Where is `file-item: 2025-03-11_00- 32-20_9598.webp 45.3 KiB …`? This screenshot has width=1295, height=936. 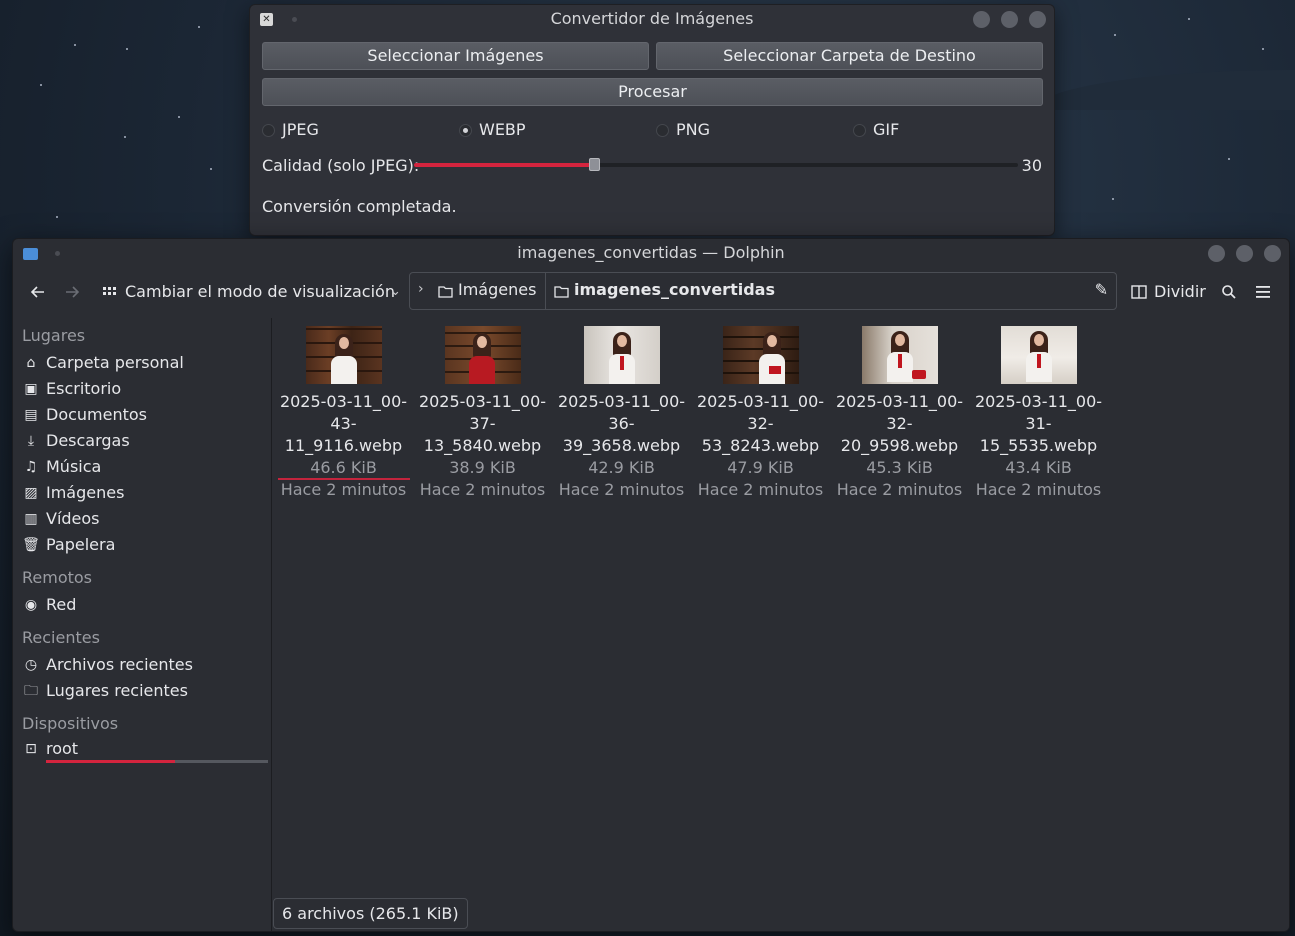
file-item: 2025-03-11_00- 32-20_9598.webp 45.3 KiB … is located at coordinates (899, 413).